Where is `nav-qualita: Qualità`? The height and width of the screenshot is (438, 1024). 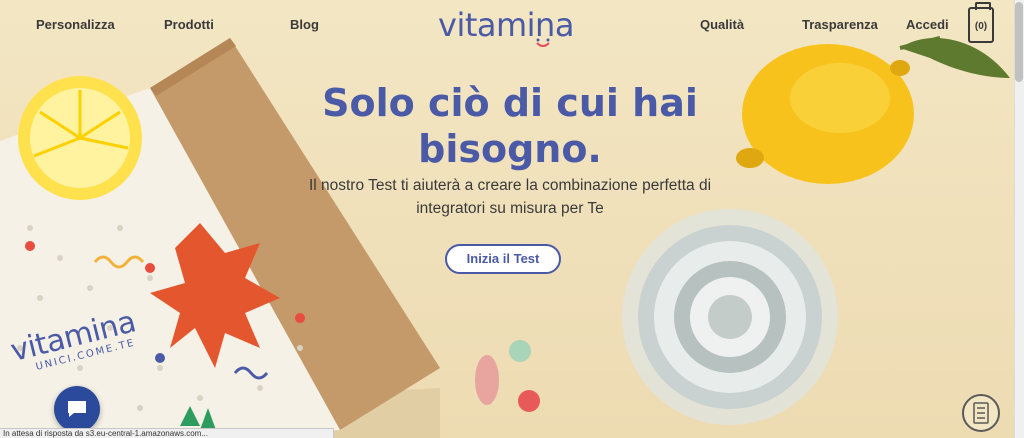 nav-qualita: Qualità is located at coordinates (722, 24).